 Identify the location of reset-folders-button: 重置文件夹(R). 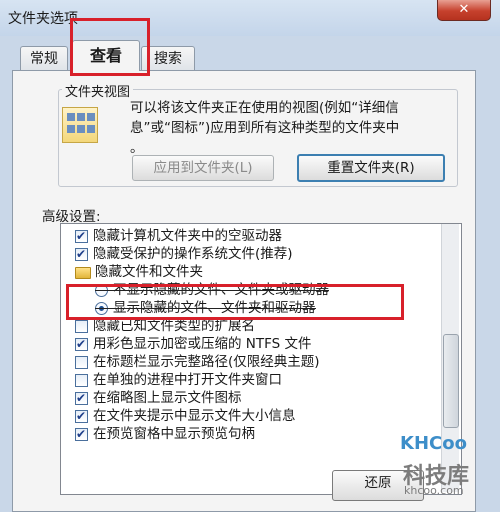
(371, 168).